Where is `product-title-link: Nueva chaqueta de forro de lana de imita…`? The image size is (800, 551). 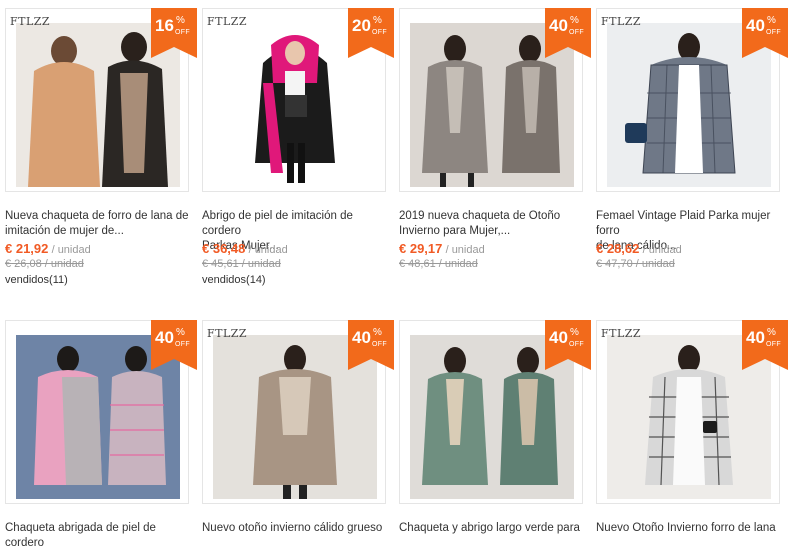
product-title-link: Nueva chaqueta de forro de lana de imita… is located at coordinates (98, 224).